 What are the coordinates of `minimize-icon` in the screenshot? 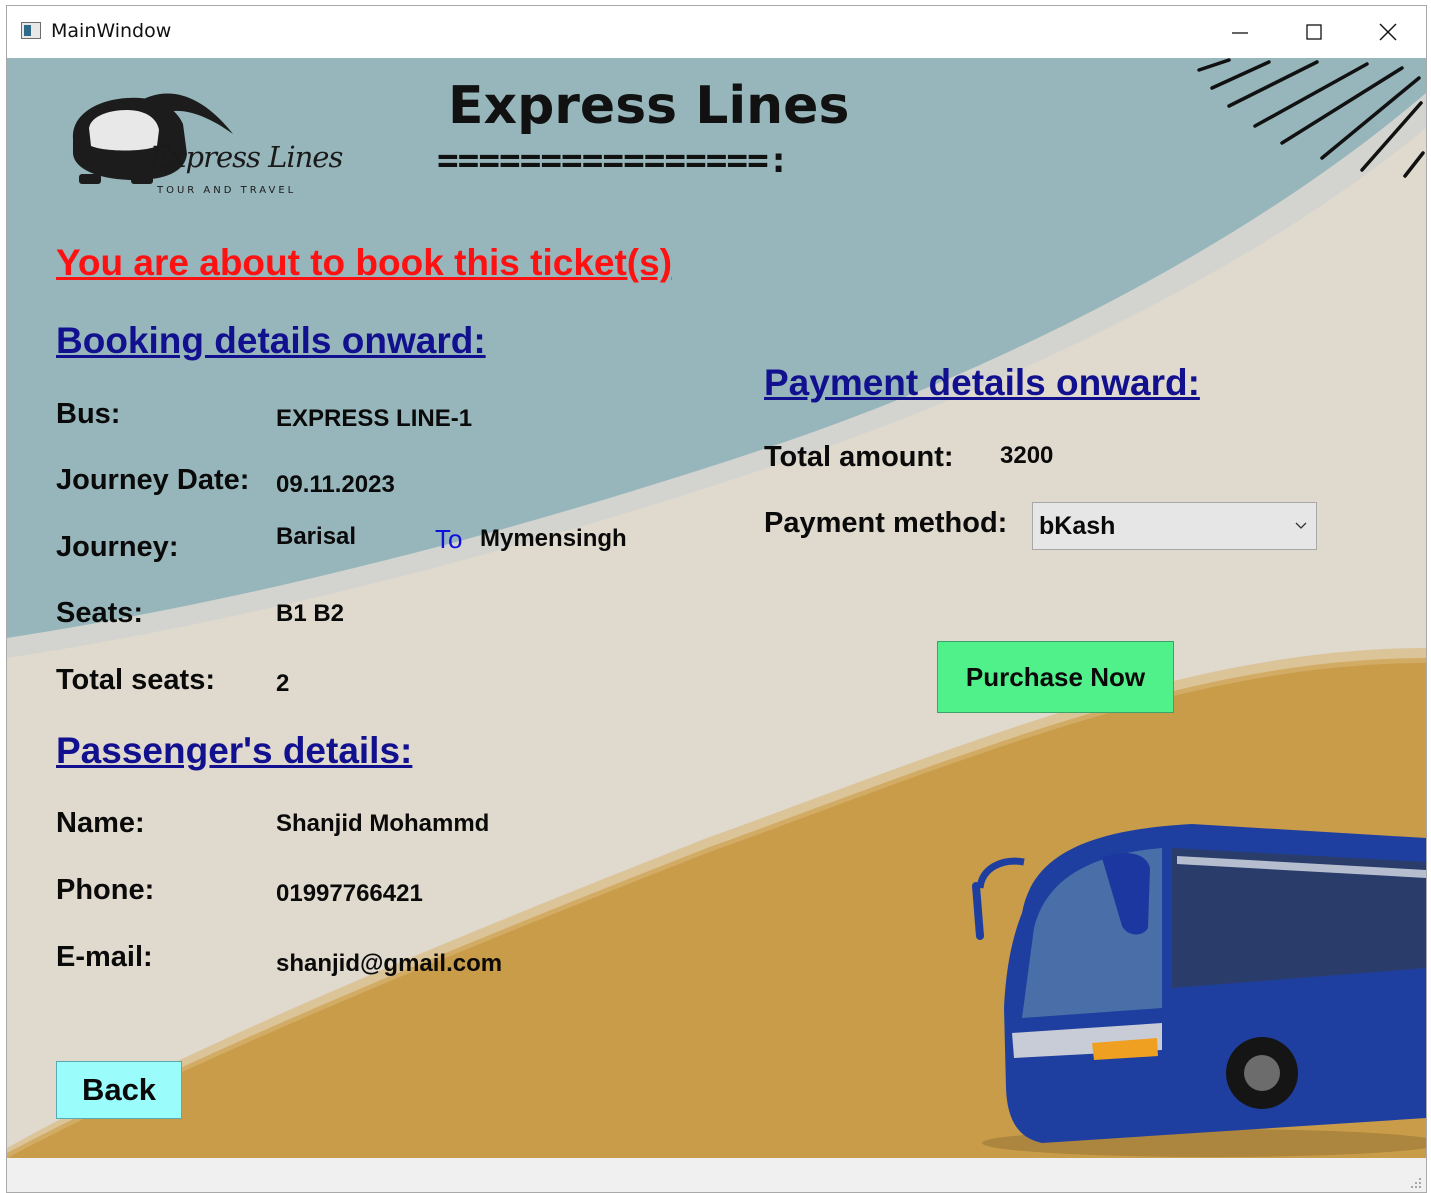 It's located at (1240, 33).